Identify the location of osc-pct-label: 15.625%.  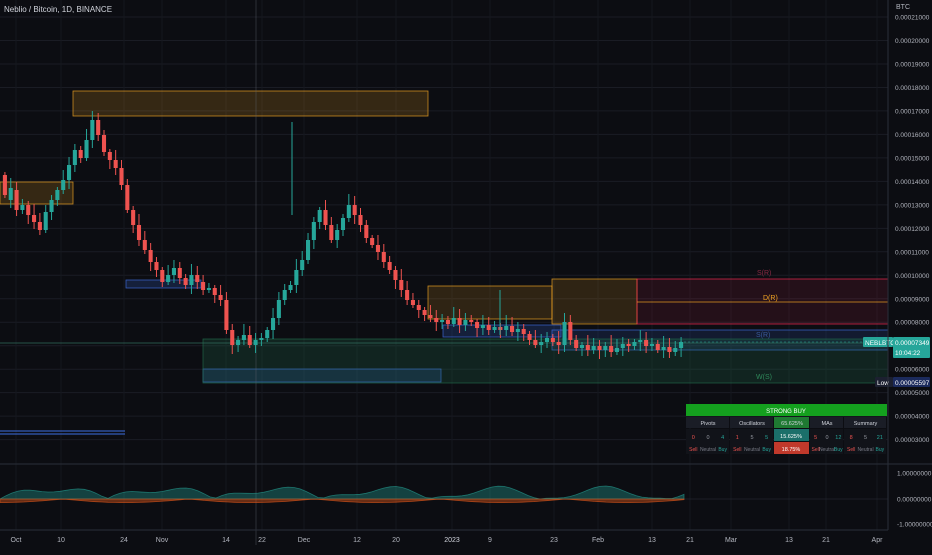
(791, 437).